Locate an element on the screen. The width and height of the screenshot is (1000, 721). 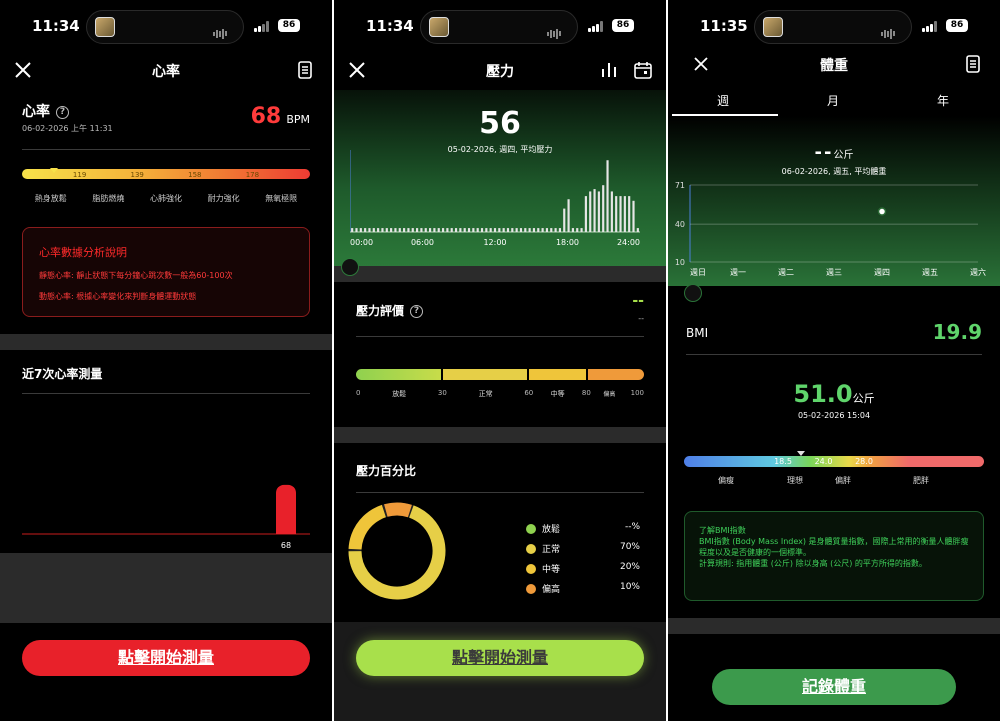
y-tick-label: 40 is located at coordinates (680, 224).